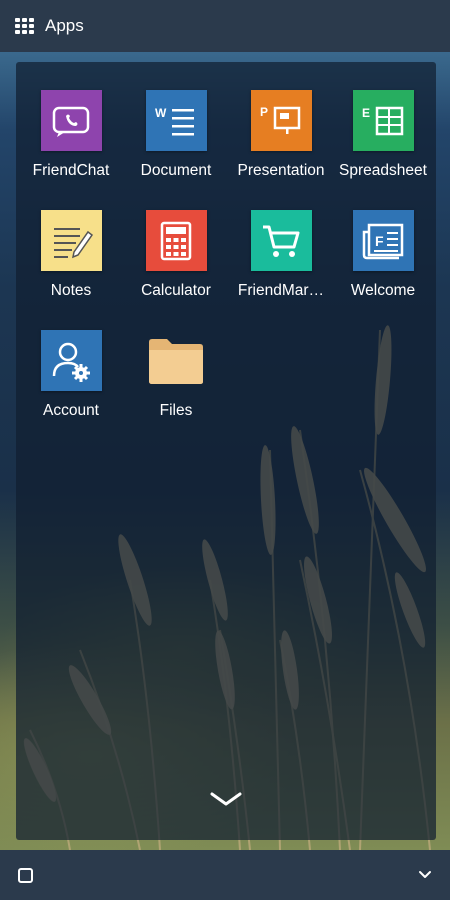 This screenshot has height=900, width=450. What do you see at coordinates (71, 290) in the screenshot?
I see `app-label: Notes` at bounding box center [71, 290].